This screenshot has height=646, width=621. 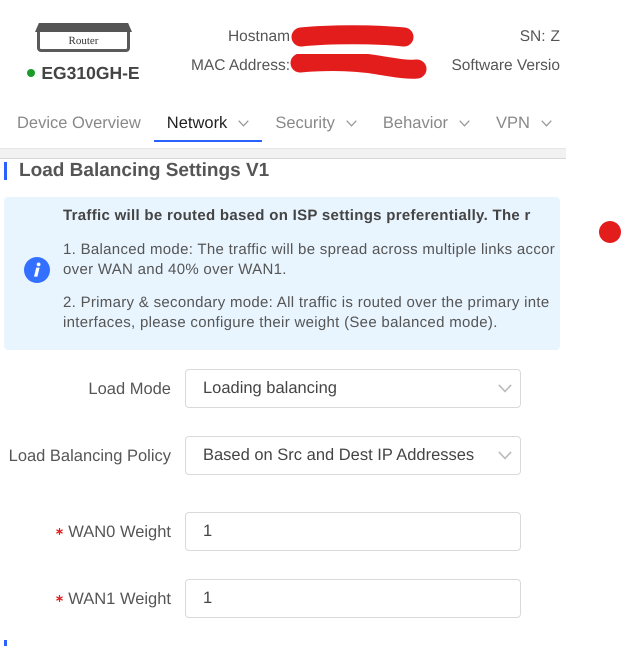 I want to click on nav-tab: Network, so click(x=208, y=121).